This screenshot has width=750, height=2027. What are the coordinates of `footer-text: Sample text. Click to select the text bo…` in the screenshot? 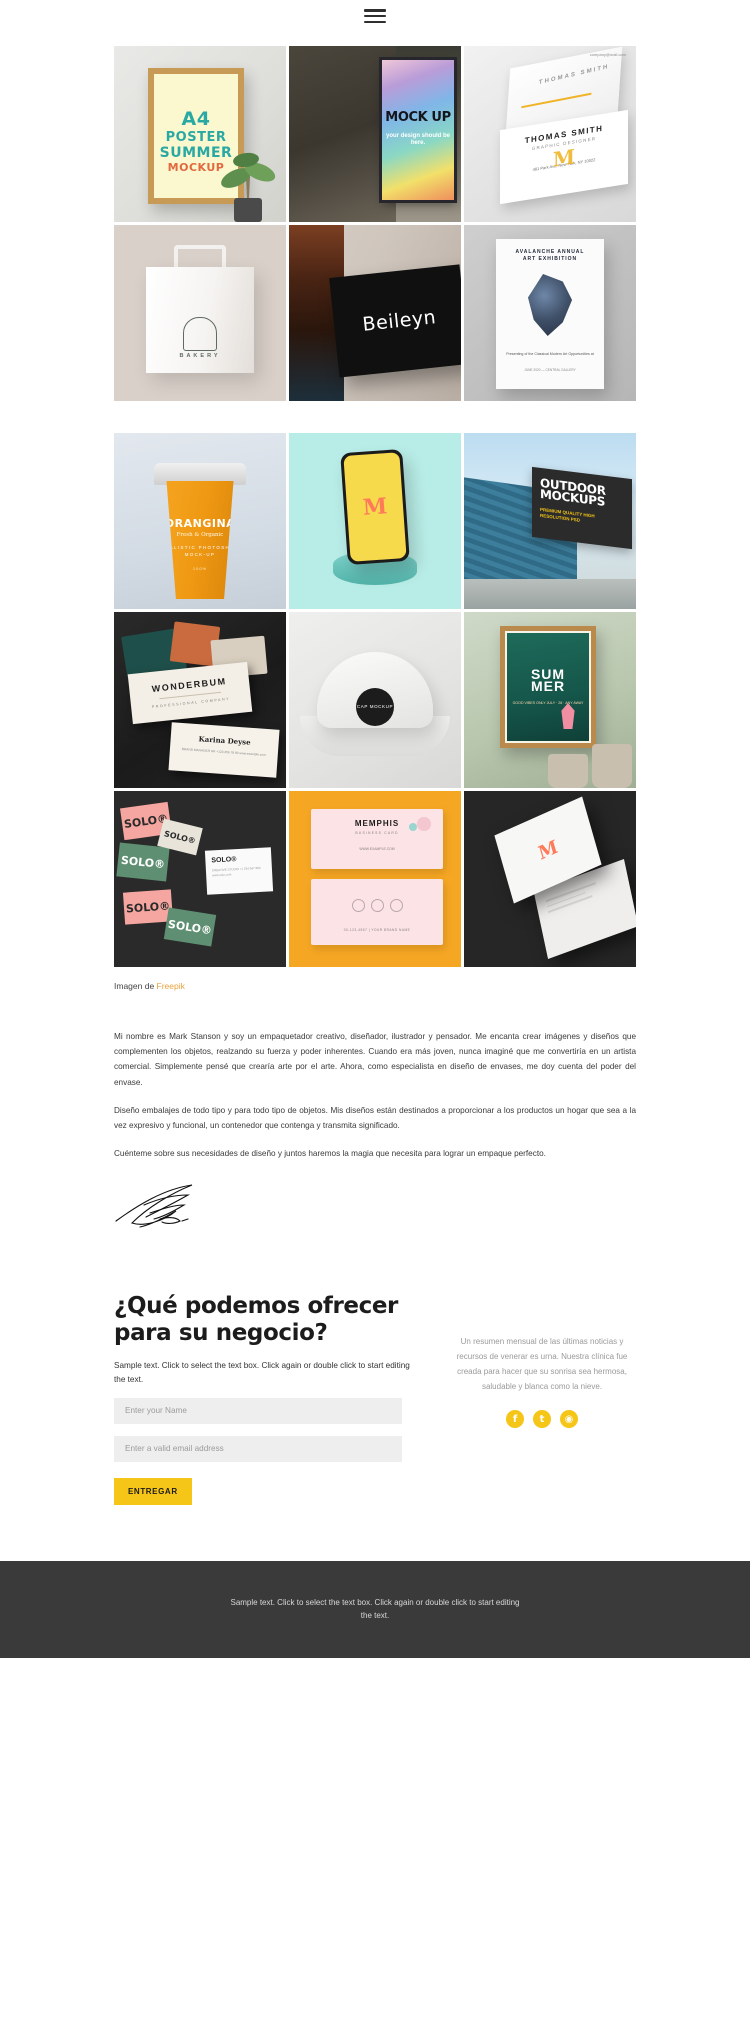 It's located at (375, 1609).